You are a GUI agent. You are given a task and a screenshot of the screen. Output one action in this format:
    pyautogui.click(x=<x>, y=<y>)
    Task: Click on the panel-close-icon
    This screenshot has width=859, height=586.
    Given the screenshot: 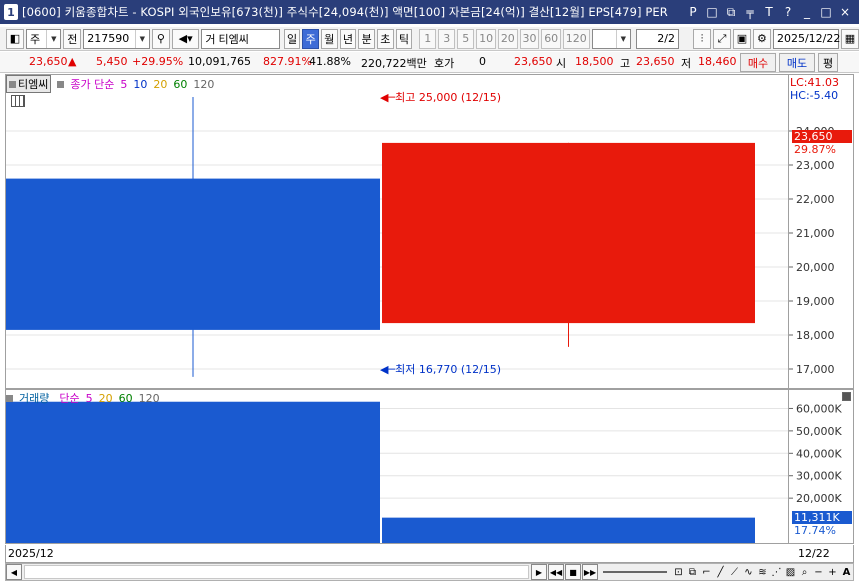 What is the action you would take?
    pyautogui.click(x=846, y=396)
    